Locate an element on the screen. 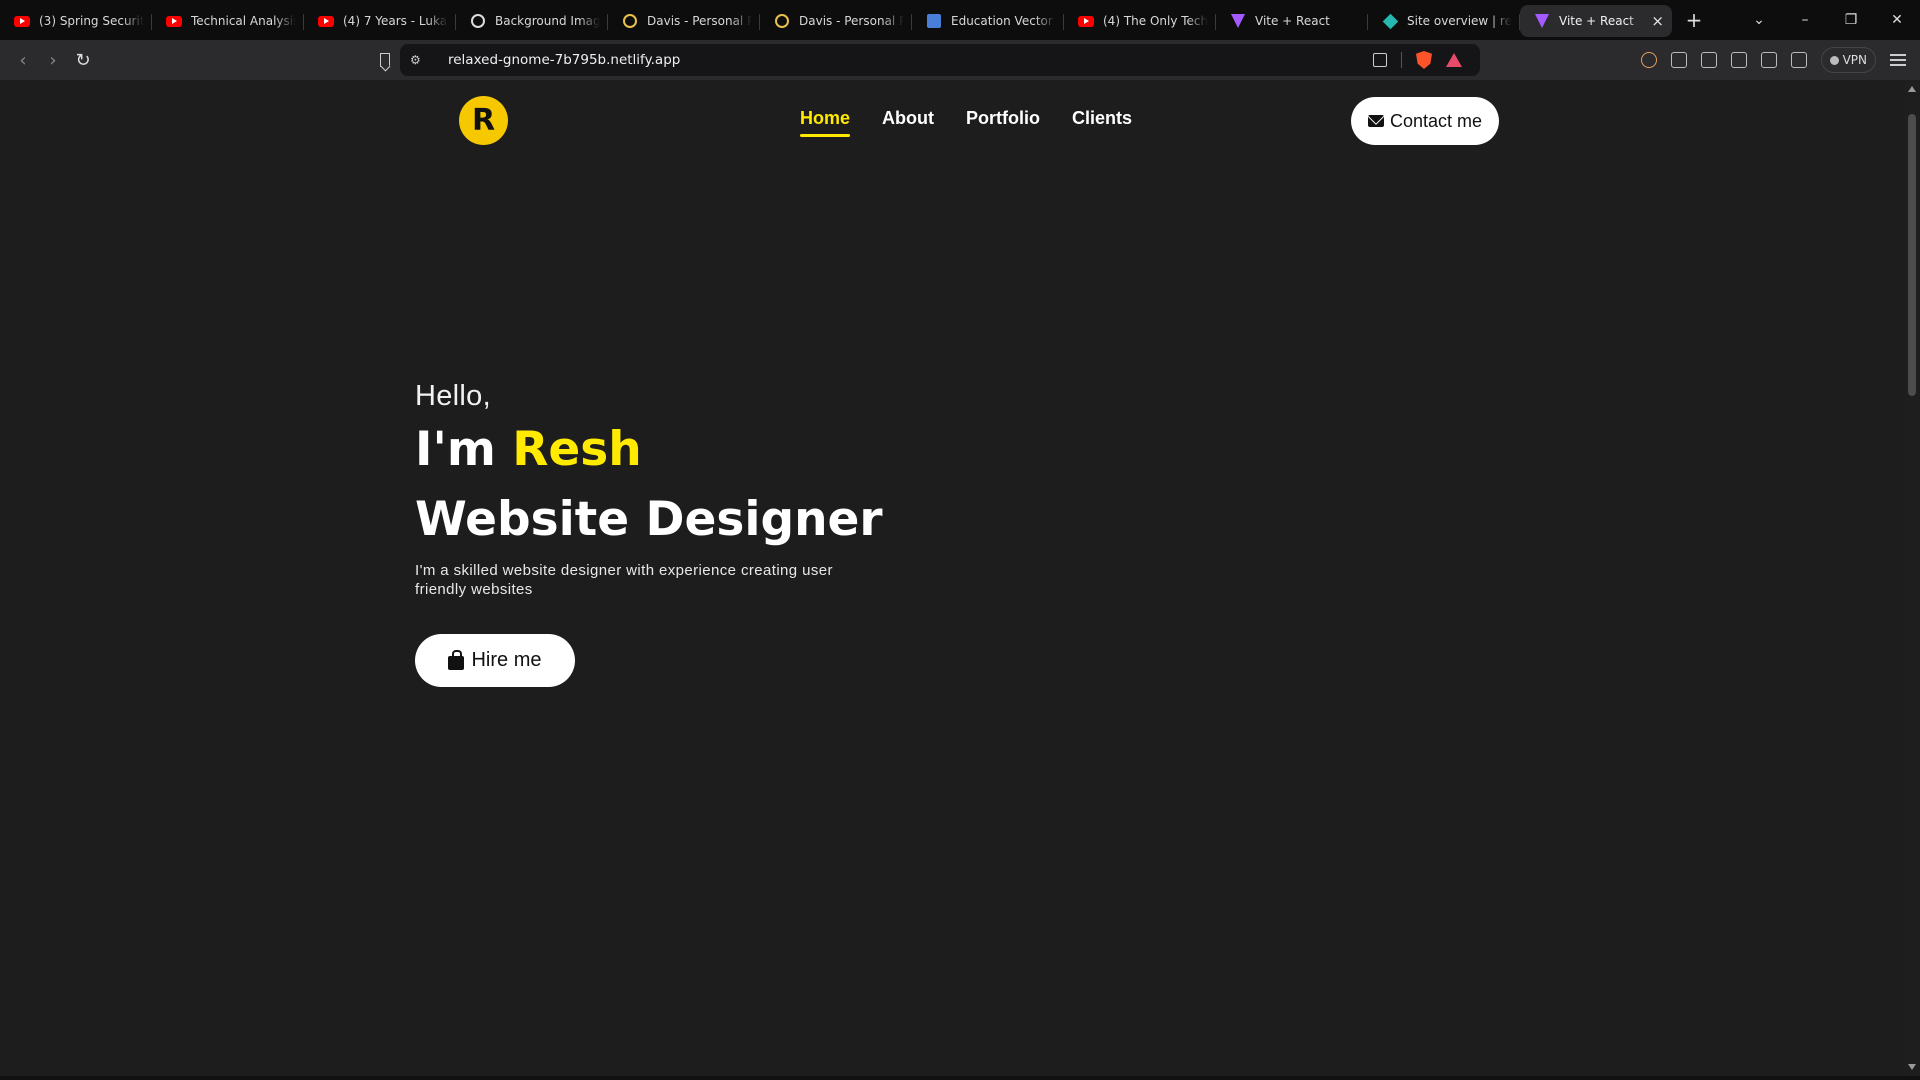  reload-icon: ↻ is located at coordinates (83, 60).